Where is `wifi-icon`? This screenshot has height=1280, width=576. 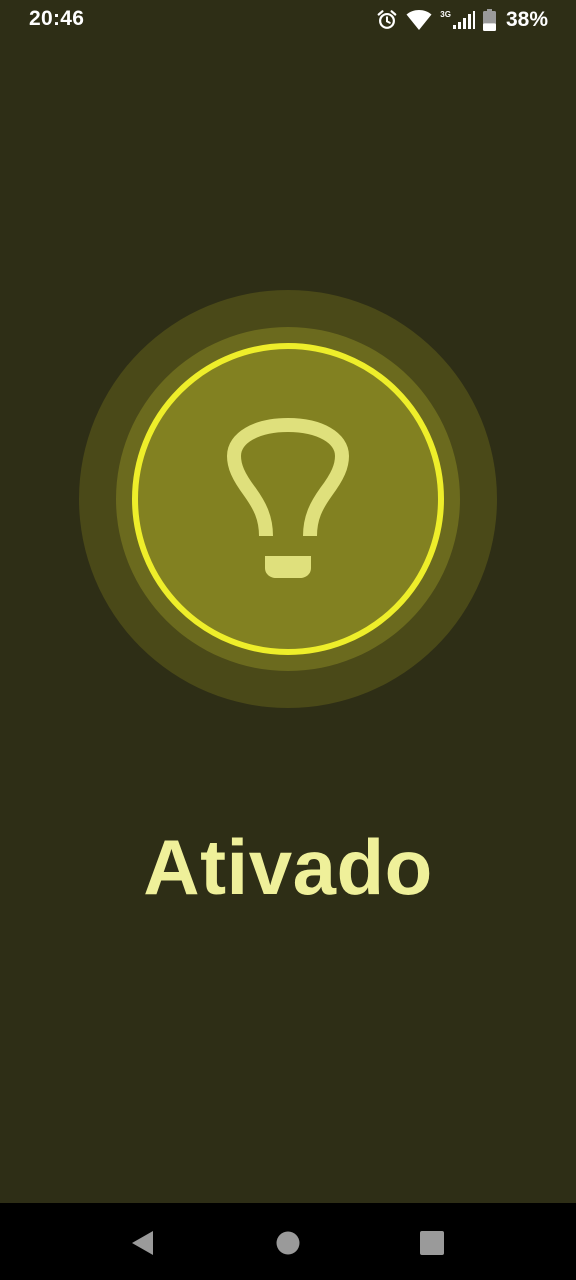
wifi-icon is located at coordinates (419, 20).